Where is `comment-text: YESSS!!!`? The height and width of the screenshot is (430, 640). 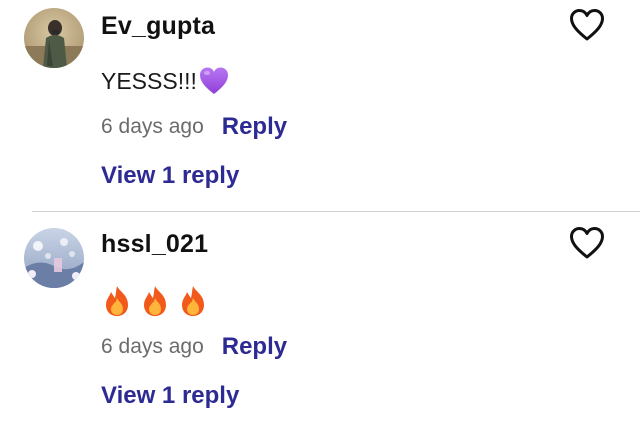
comment-text: YESSS!!! is located at coordinates (165, 81).